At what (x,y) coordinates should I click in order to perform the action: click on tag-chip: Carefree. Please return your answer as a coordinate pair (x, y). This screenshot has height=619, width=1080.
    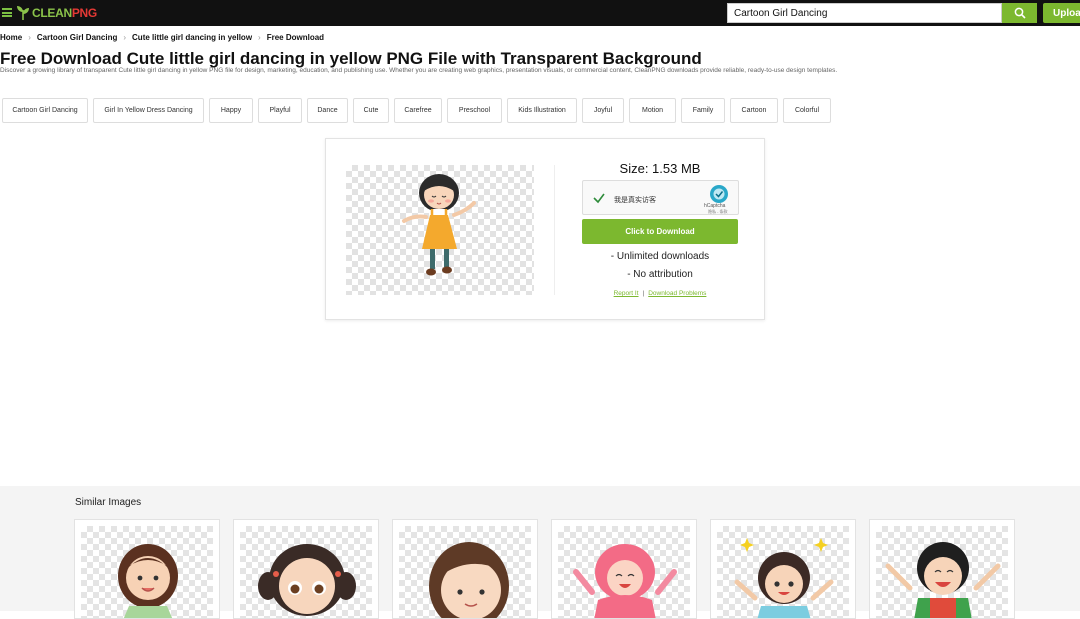
    Looking at the image, I should click on (418, 110).